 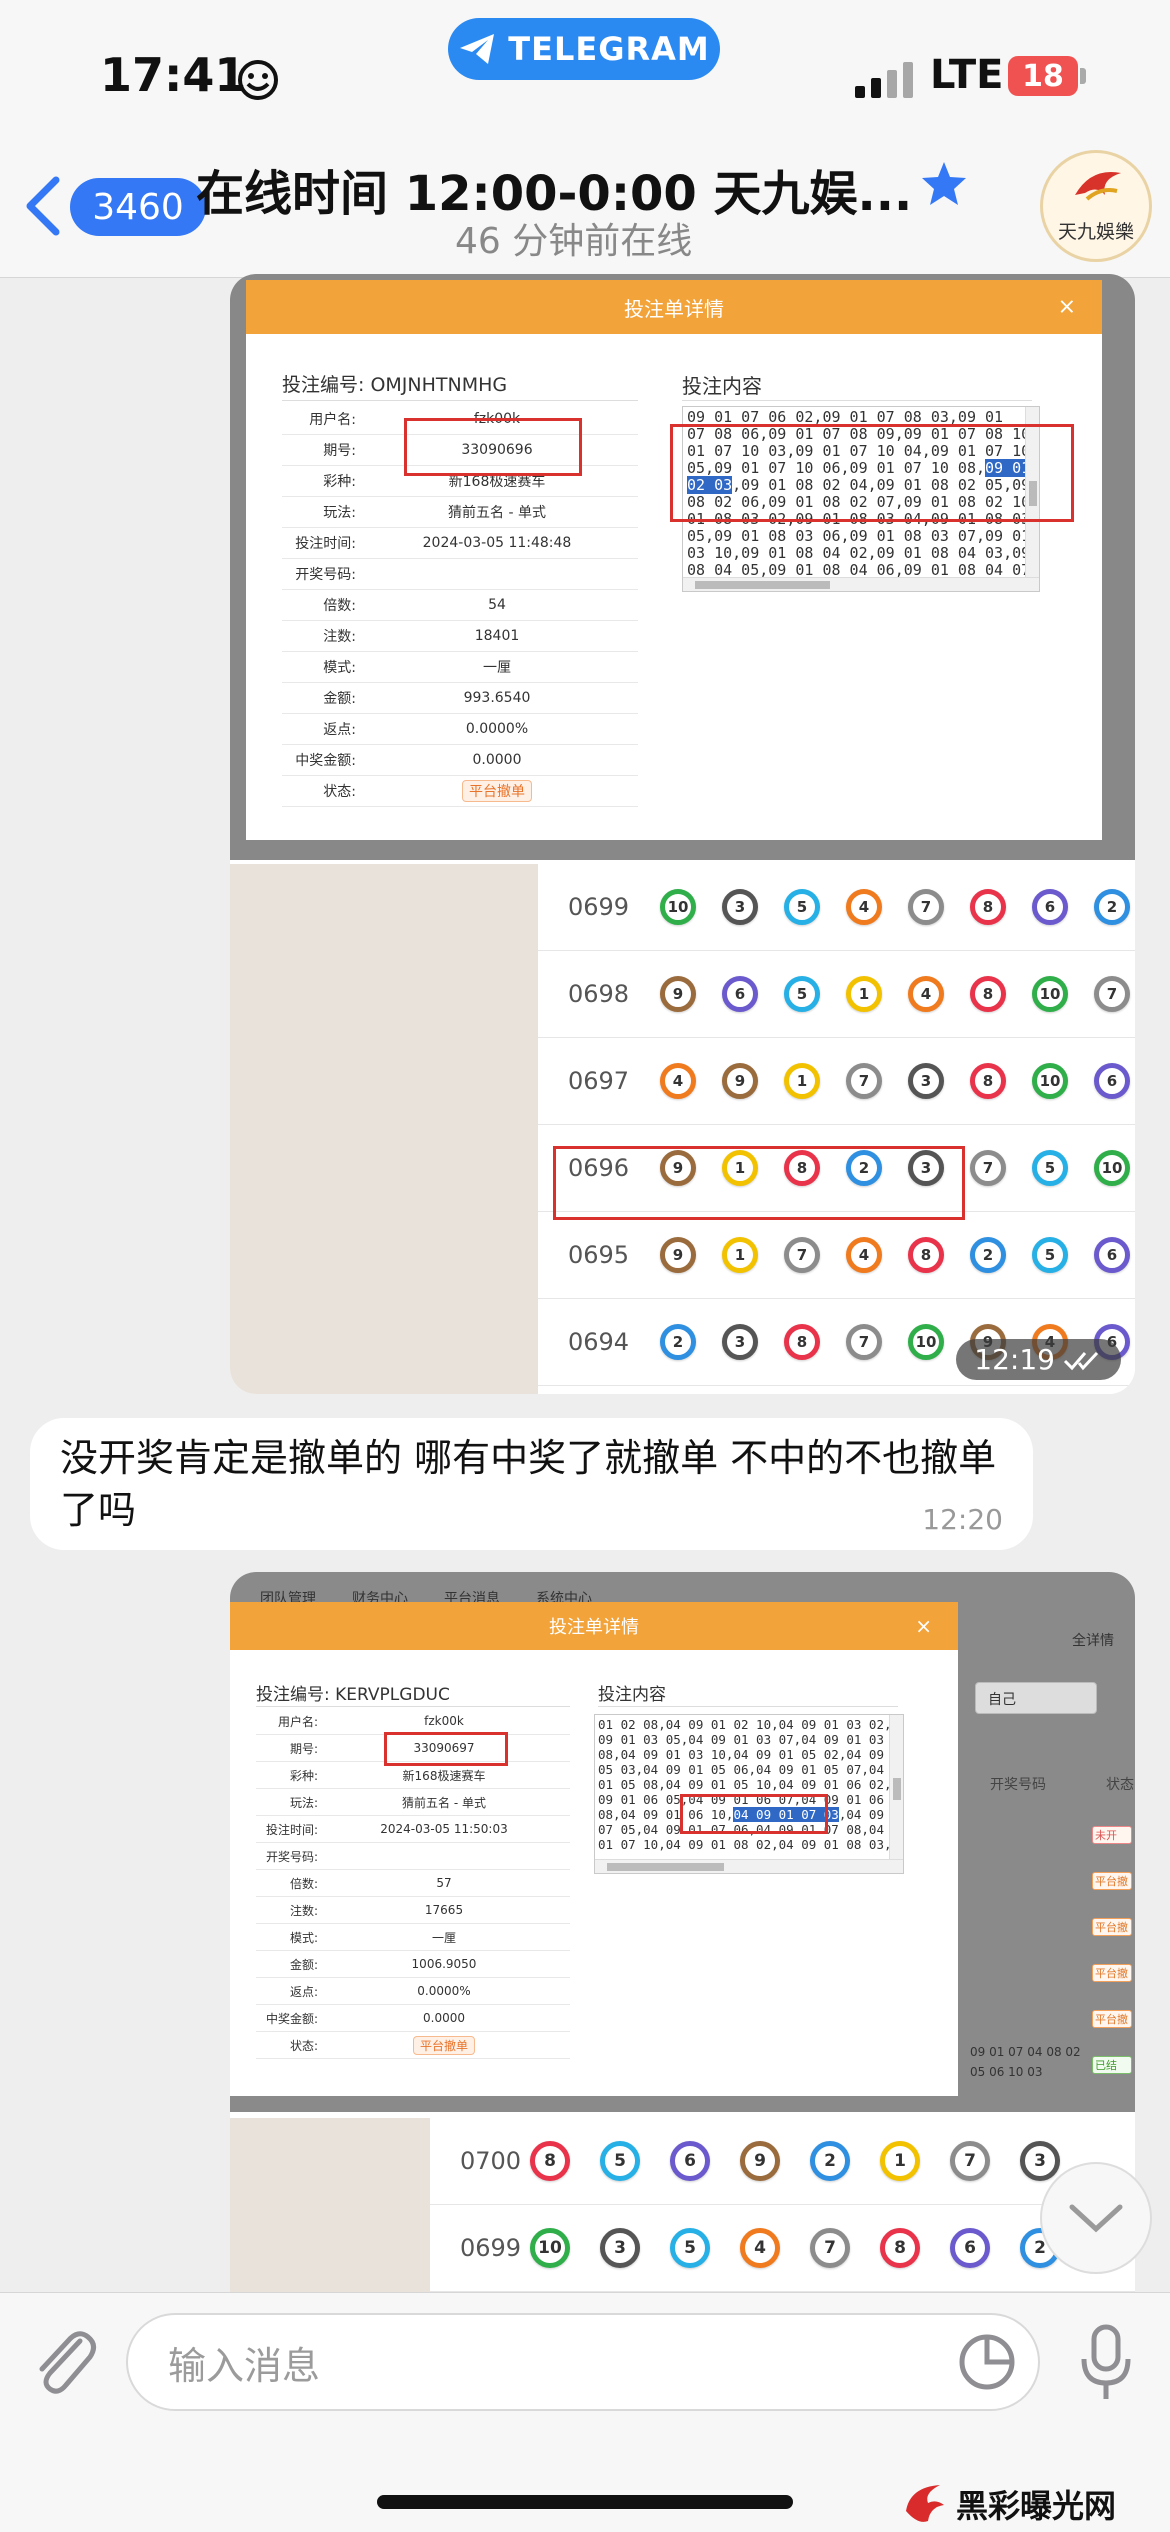 What do you see at coordinates (497, 605) in the screenshot?
I see `field-value: 54` at bounding box center [497, 605].